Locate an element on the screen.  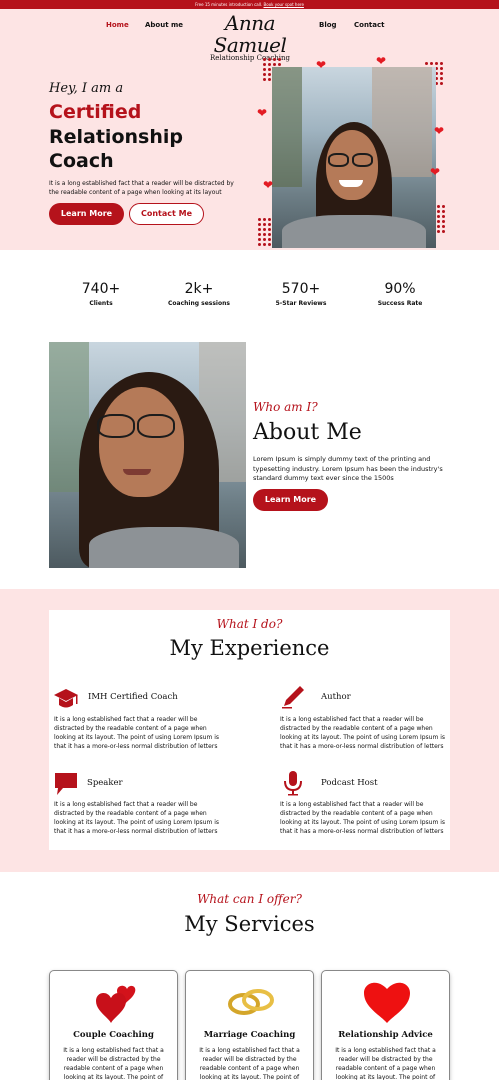
site-logo: Anna Samuel Relationship Coaching is located at coordinates (250, 37).